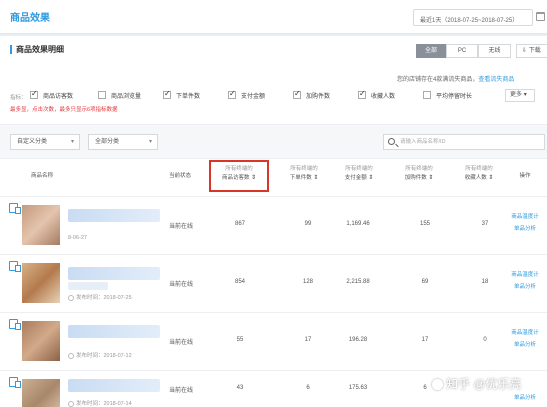 The image size is (547, 407). I want to click on payment-cell: 2,215.88, so click(358, 282).